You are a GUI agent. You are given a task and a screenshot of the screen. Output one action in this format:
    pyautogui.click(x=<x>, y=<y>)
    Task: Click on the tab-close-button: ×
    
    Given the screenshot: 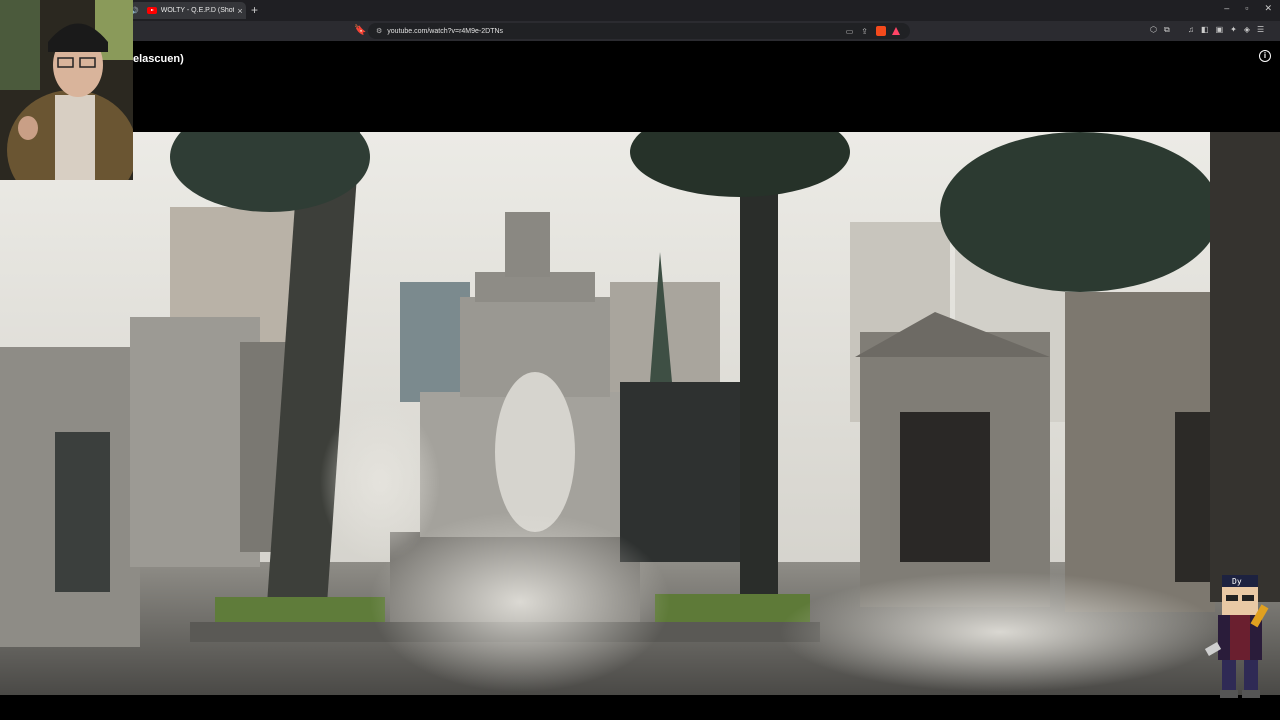 What is the action you would take?
    pyautogui.click(x=240, y=11)
    